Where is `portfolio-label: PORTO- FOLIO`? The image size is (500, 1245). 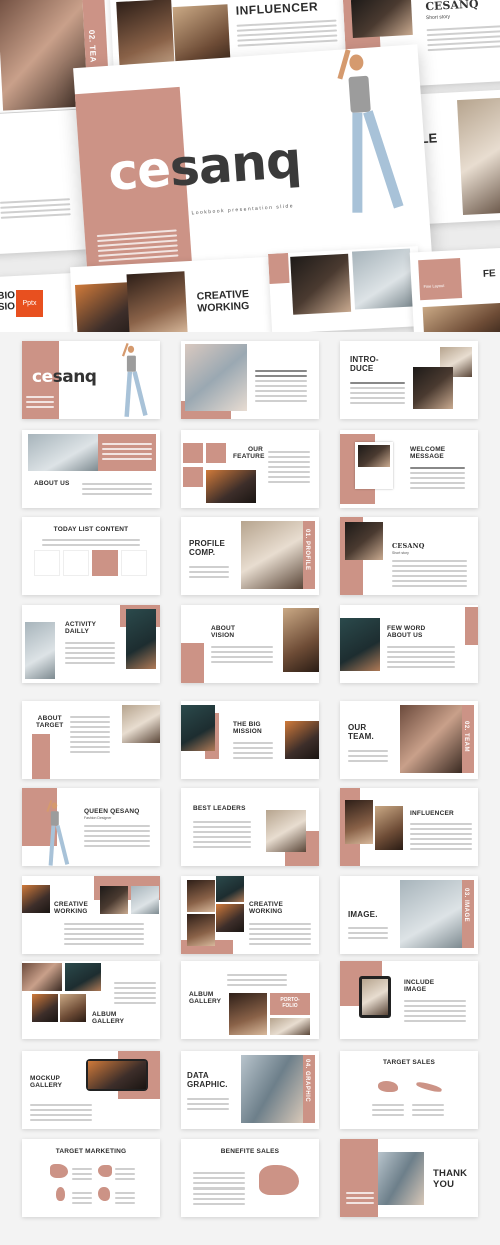
portfolio-label: PORTO- FOLIO is located at coordinates (290, 1003).